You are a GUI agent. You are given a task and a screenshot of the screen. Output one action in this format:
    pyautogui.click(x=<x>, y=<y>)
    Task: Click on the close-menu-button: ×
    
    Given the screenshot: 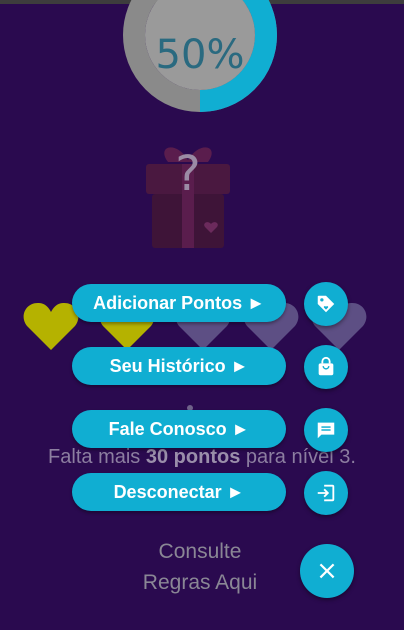 What is the action you would take?
    pyautogui.click(x=327, y=571)
    